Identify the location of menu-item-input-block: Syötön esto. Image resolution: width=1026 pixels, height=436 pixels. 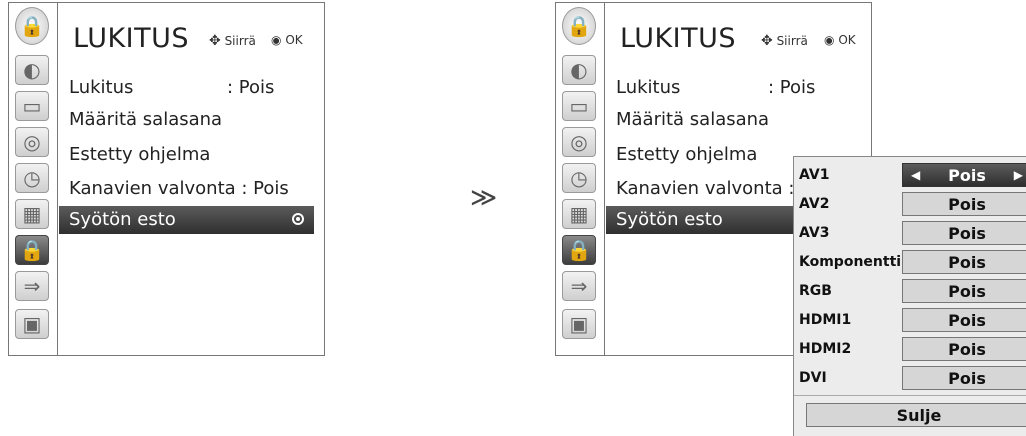
(186, 220).